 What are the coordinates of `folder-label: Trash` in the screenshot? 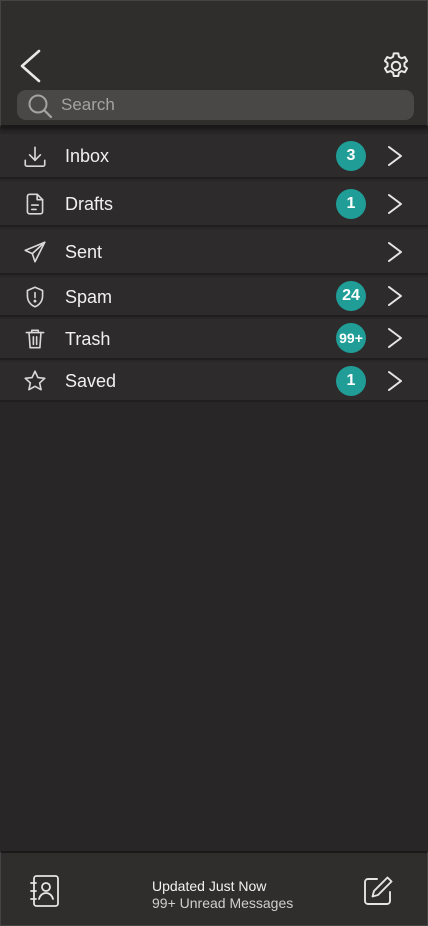 It's located at (88, 339).